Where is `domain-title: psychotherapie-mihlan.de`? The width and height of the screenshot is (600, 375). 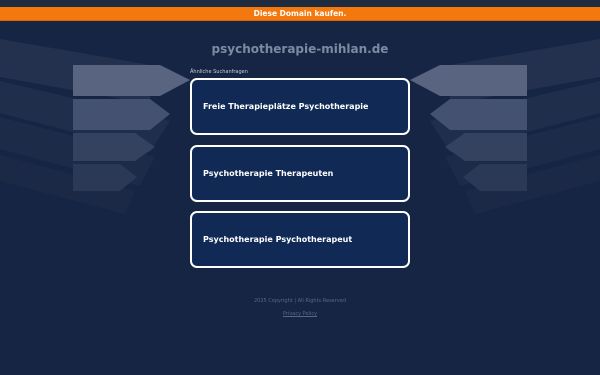
domain-title: psychotherapie-mihlan.de is located at coordinates (300, 49).